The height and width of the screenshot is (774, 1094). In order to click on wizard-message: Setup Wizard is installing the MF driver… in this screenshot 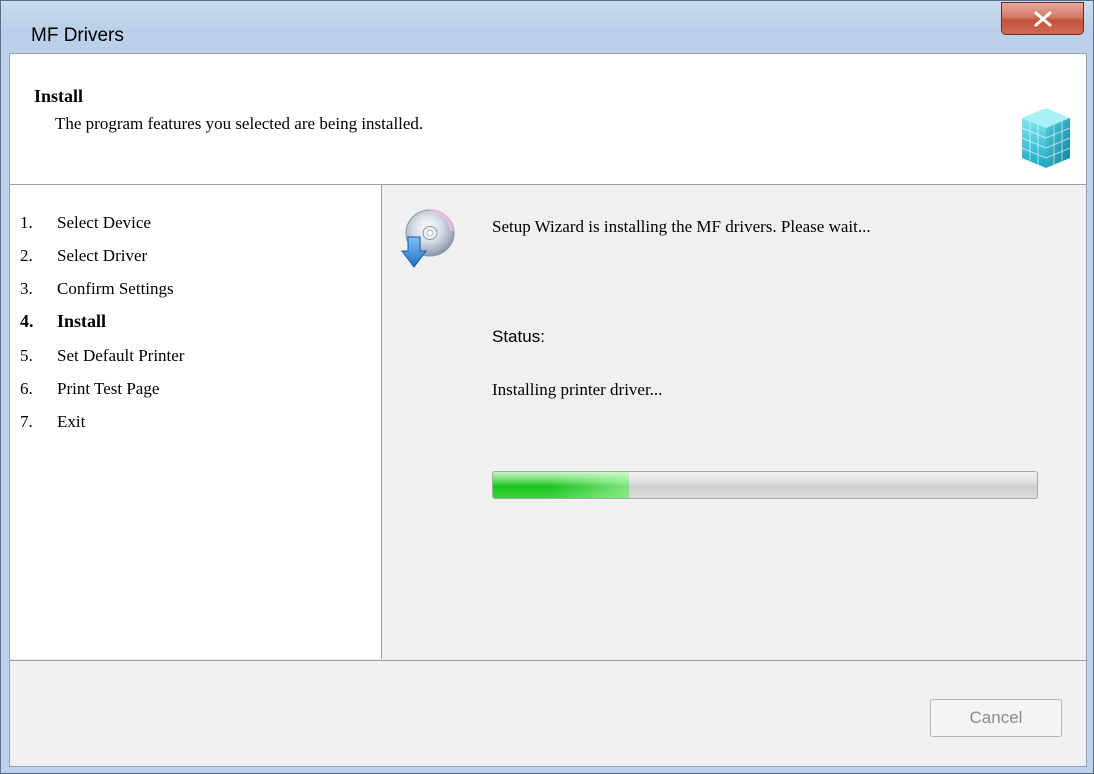, I will do `click(681, 226)`.